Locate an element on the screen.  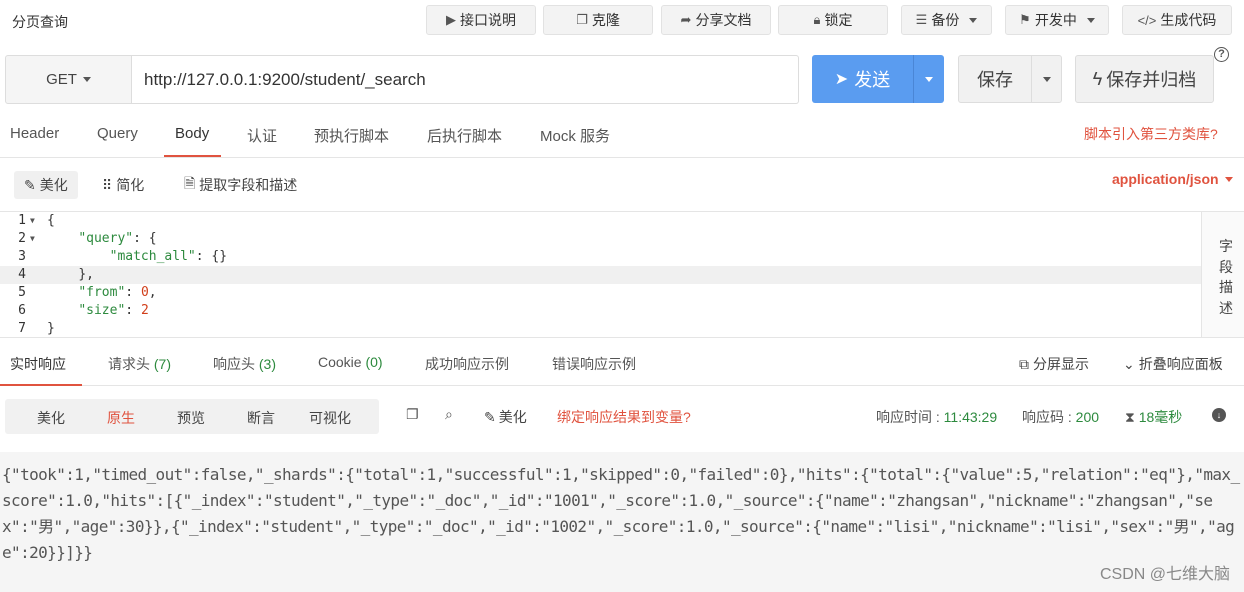
hourglass-icon: ⧗ is located at coordinates (1130, 417).